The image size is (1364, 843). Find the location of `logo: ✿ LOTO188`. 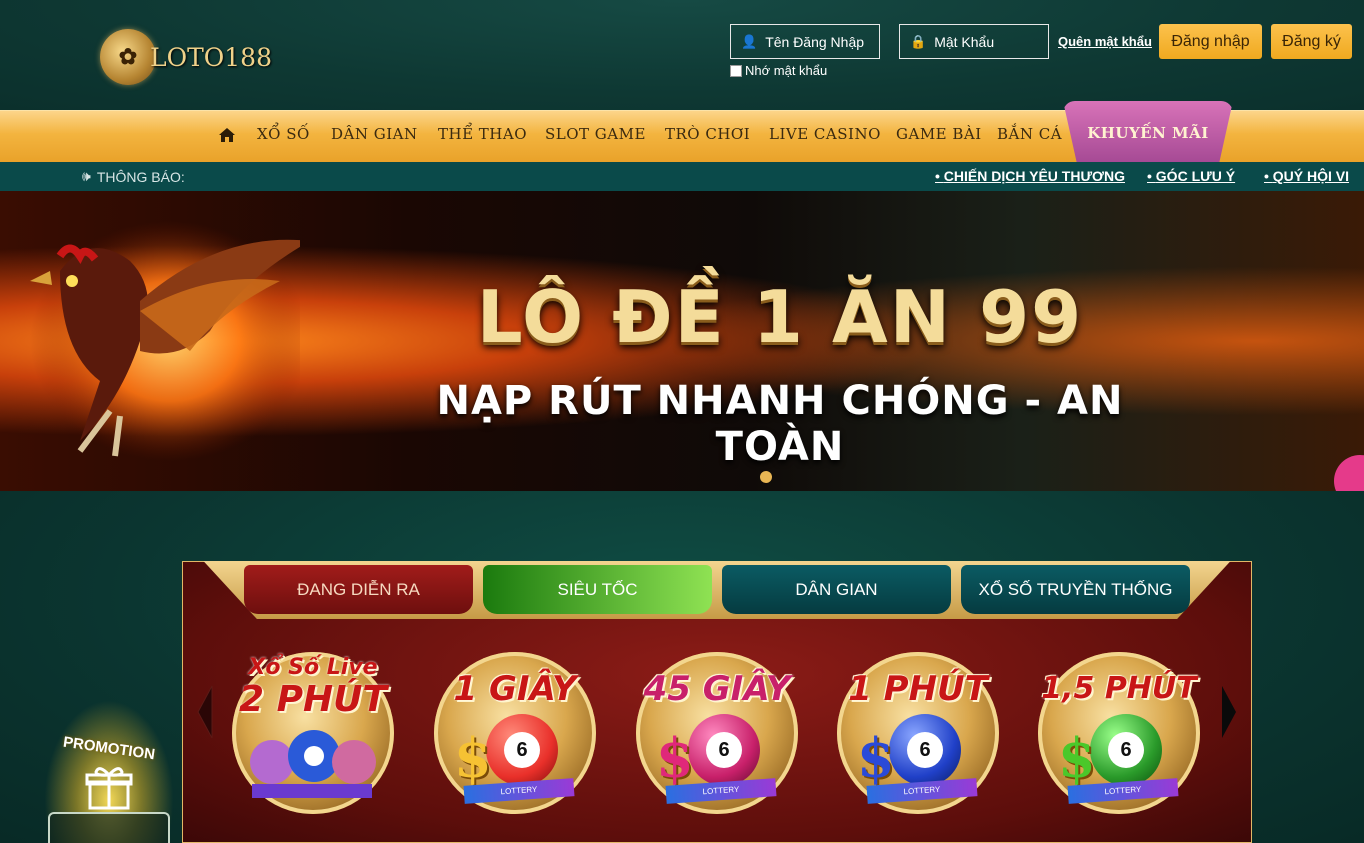

logo: ✿ LOTO188 is located at coordinates (192, 57).